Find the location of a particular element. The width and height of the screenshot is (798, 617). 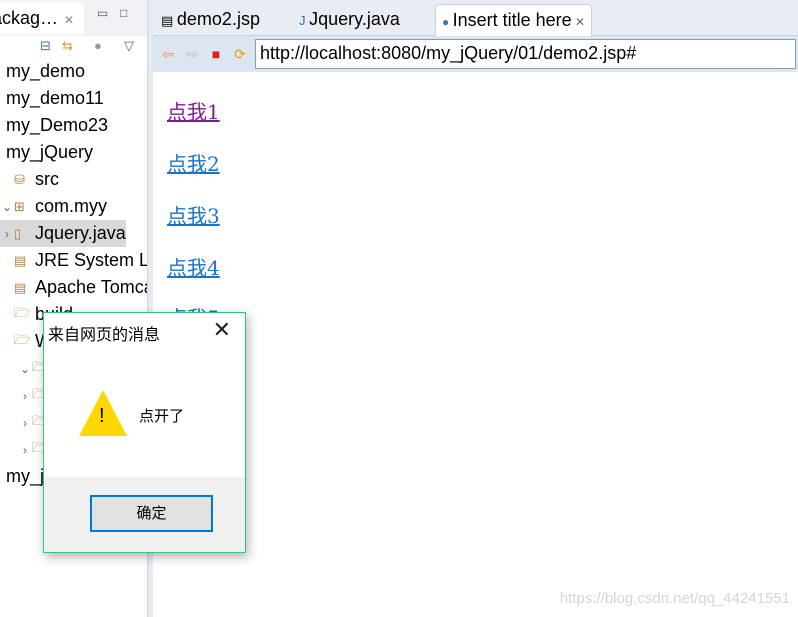

tree-item: my_demo is located at coordinates (42, 71).